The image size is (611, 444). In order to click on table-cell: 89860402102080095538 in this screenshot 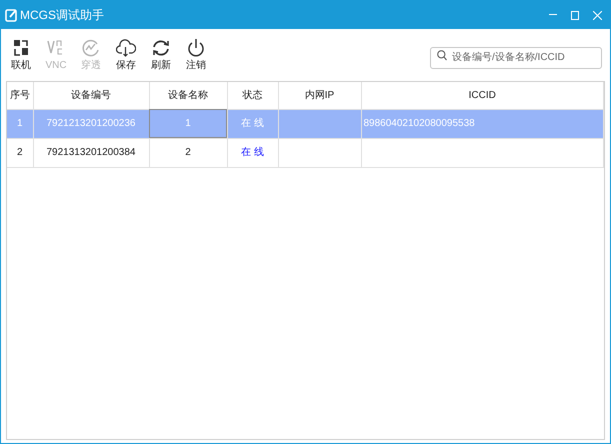, I will do `click(419, 123)`.